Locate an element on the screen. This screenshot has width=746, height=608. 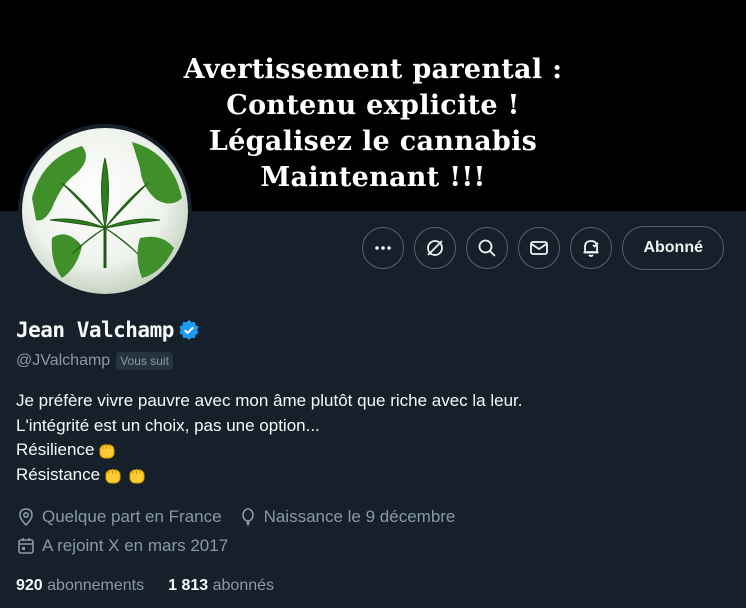
follows-you-badge: Vous suit is located at coordinates (144, 361).